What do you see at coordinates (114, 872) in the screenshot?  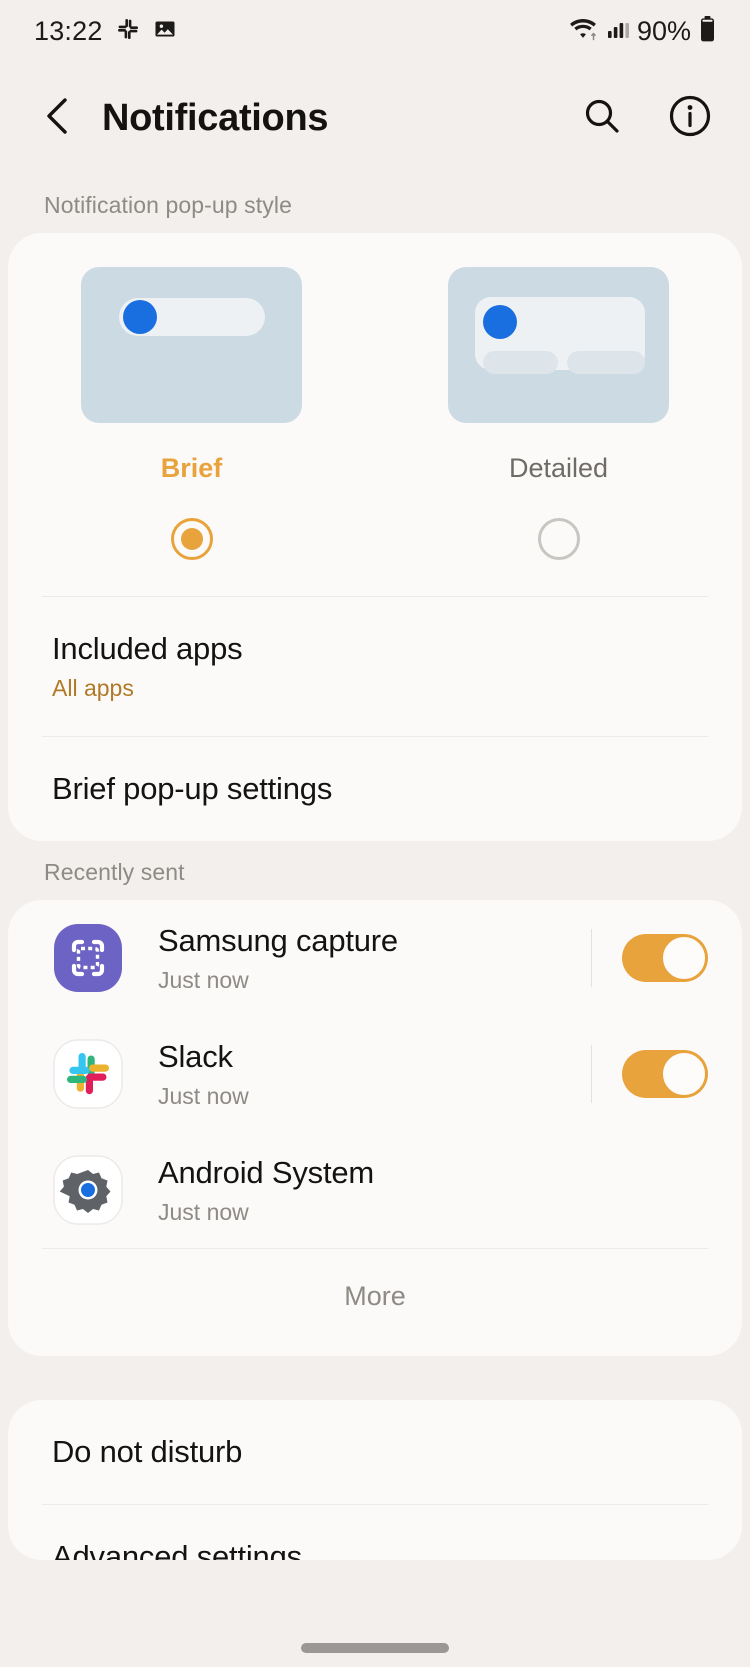 I see `recently-sent-section-label: Recently sent` at bounding box center [114, 872].